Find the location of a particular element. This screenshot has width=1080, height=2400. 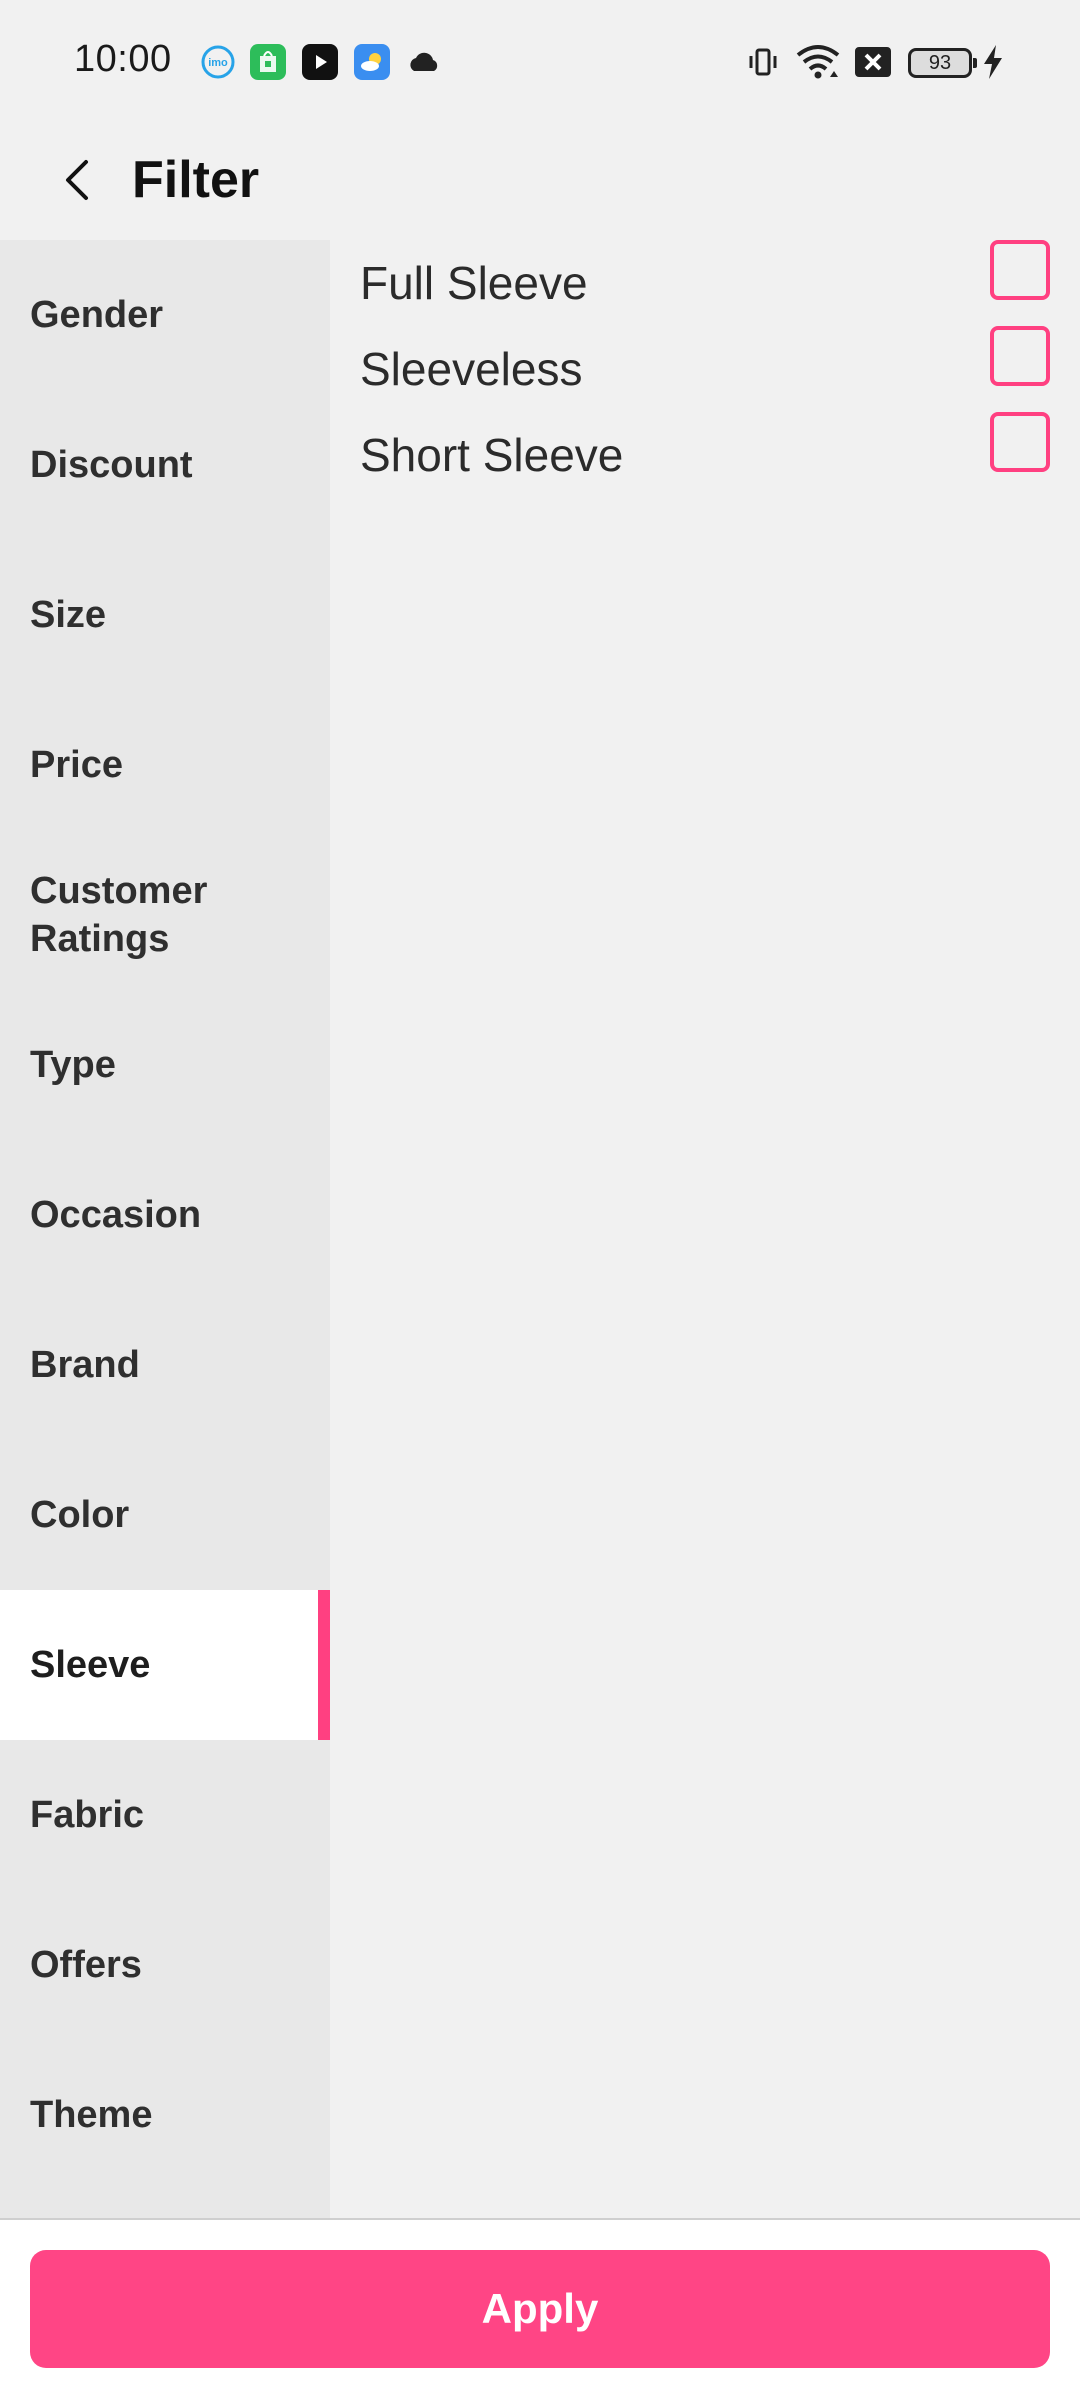

footer: Apply is located at coordinates (540, 2309).